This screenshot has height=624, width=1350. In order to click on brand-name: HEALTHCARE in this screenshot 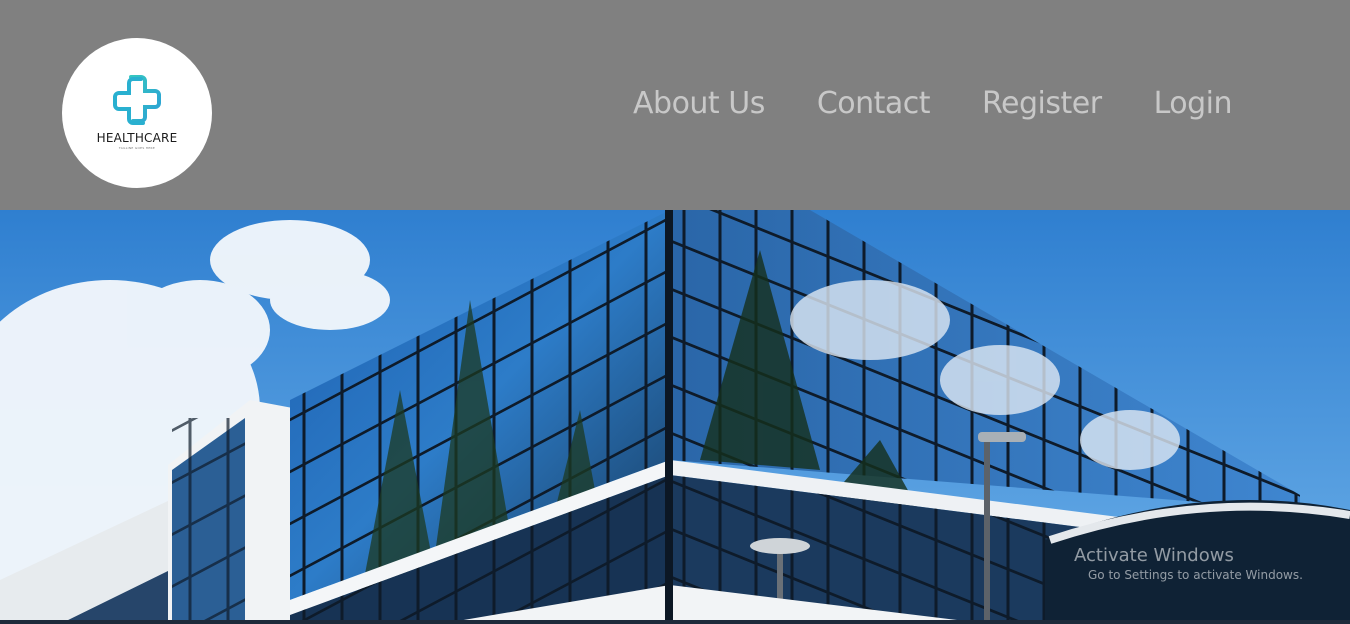, I will do `click(137, 137)`.